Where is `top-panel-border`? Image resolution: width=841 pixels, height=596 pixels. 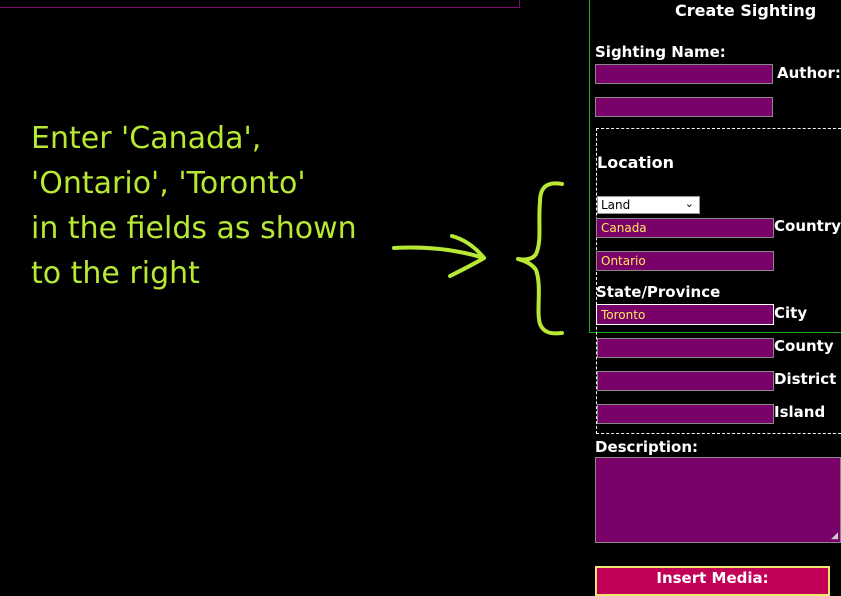
top-panel-border is located at coordinates (260, 4).